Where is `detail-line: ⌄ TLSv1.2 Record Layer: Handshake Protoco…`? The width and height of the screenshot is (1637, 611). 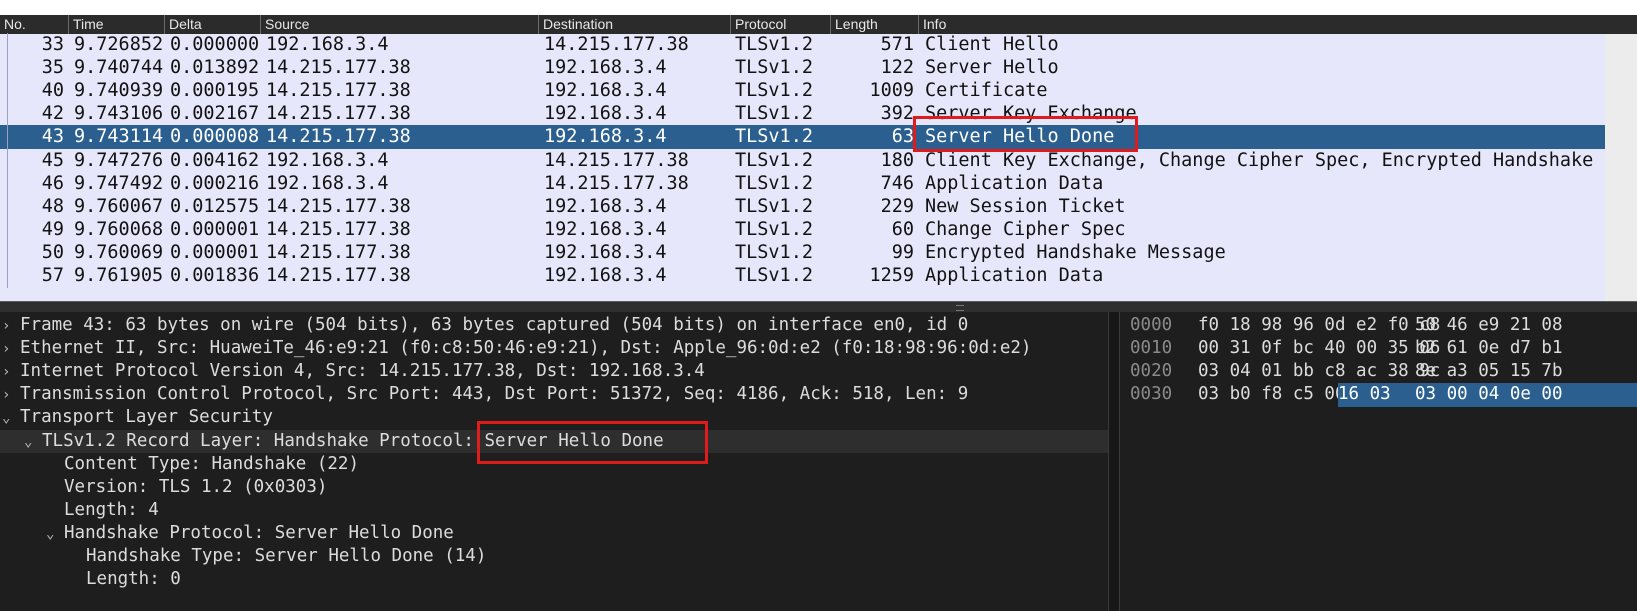 detail-line: ⌄ TLSv1.2 Record Layer: Handshake Protoco… is located at coordinates (566, 442).